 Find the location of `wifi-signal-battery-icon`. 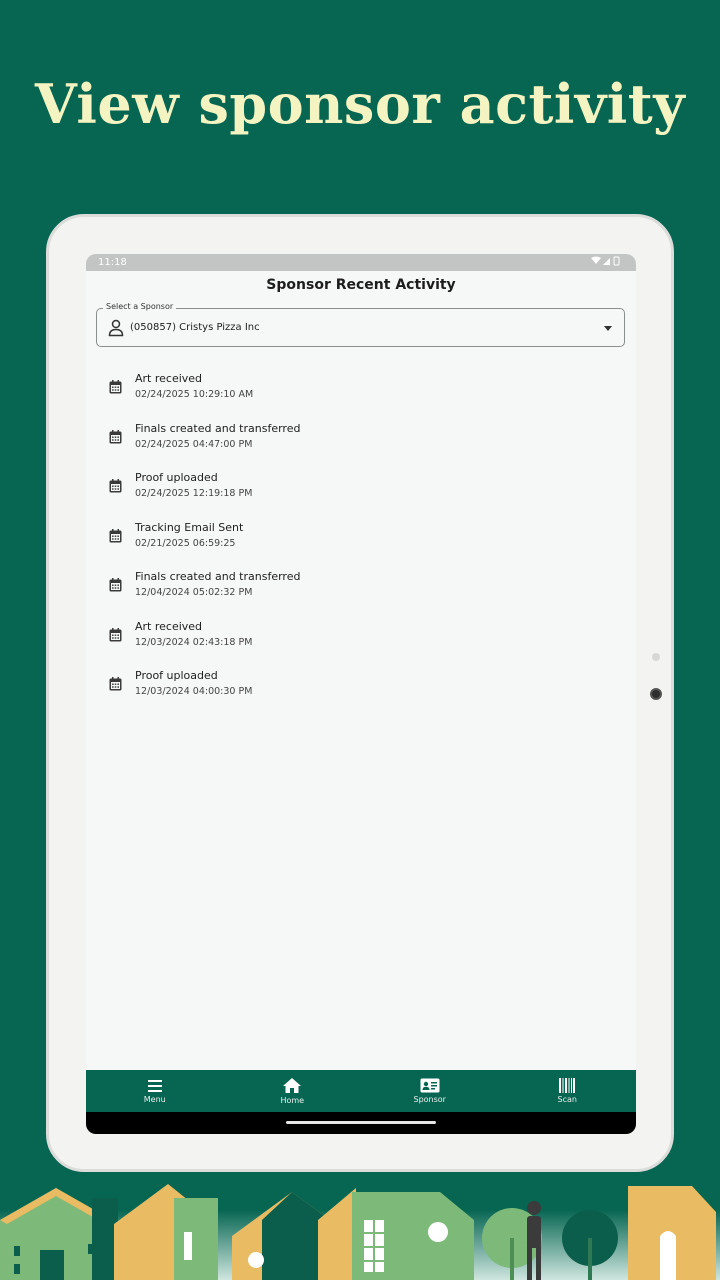

wifi-signal-battery-icon is located at coordinates (605, 261).